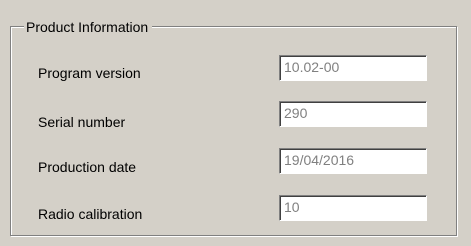 Image resolution: width=471 pixels, height=246 pixels. I want to click on production-date-field: 19/04/2016, so click(353, 161).